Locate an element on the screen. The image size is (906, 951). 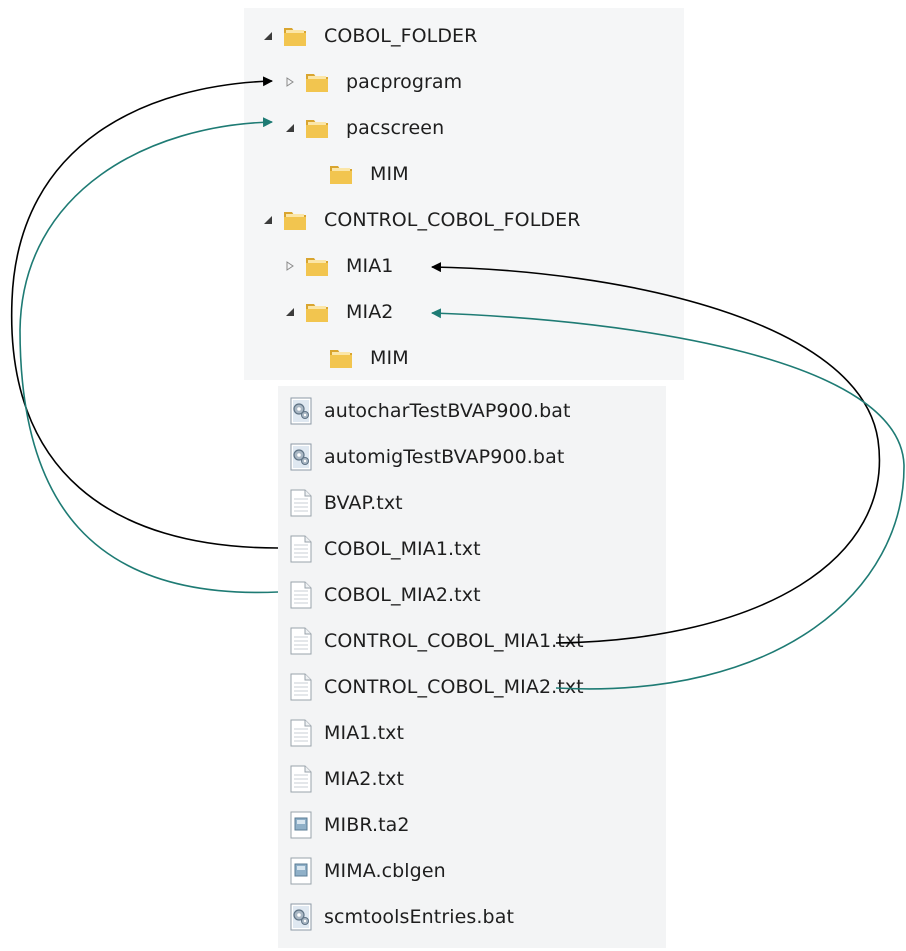
tree-item-mia2: MIA2 is located at coordinates (337, 312).